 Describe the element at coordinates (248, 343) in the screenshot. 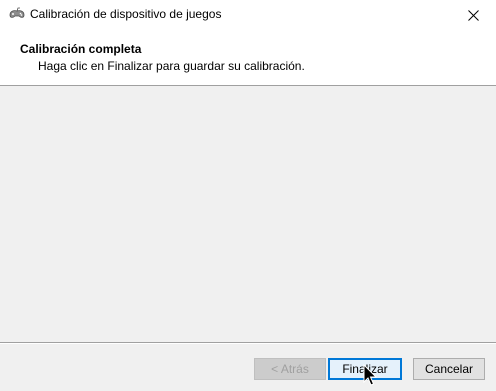

I see `footer-divider-highlight` at that location.